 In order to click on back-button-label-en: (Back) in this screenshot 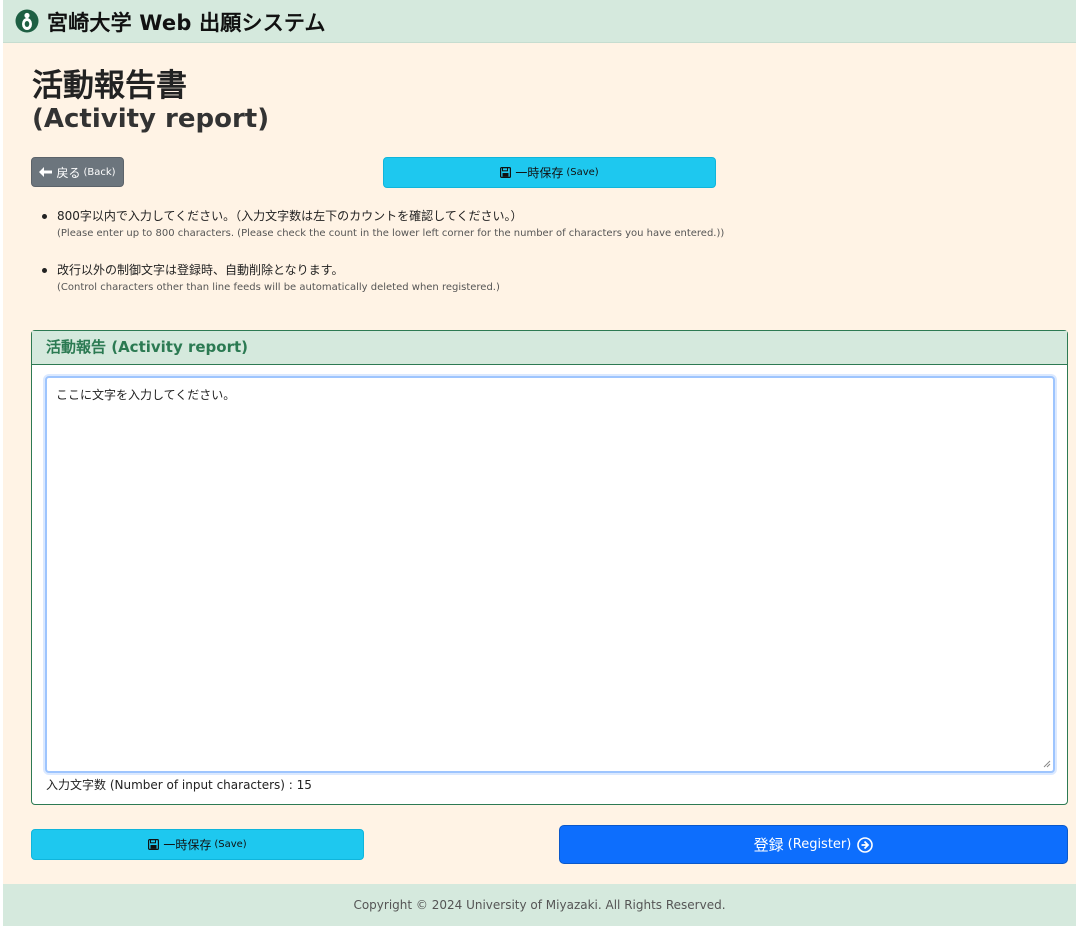, I will do `click(99, 172)`.